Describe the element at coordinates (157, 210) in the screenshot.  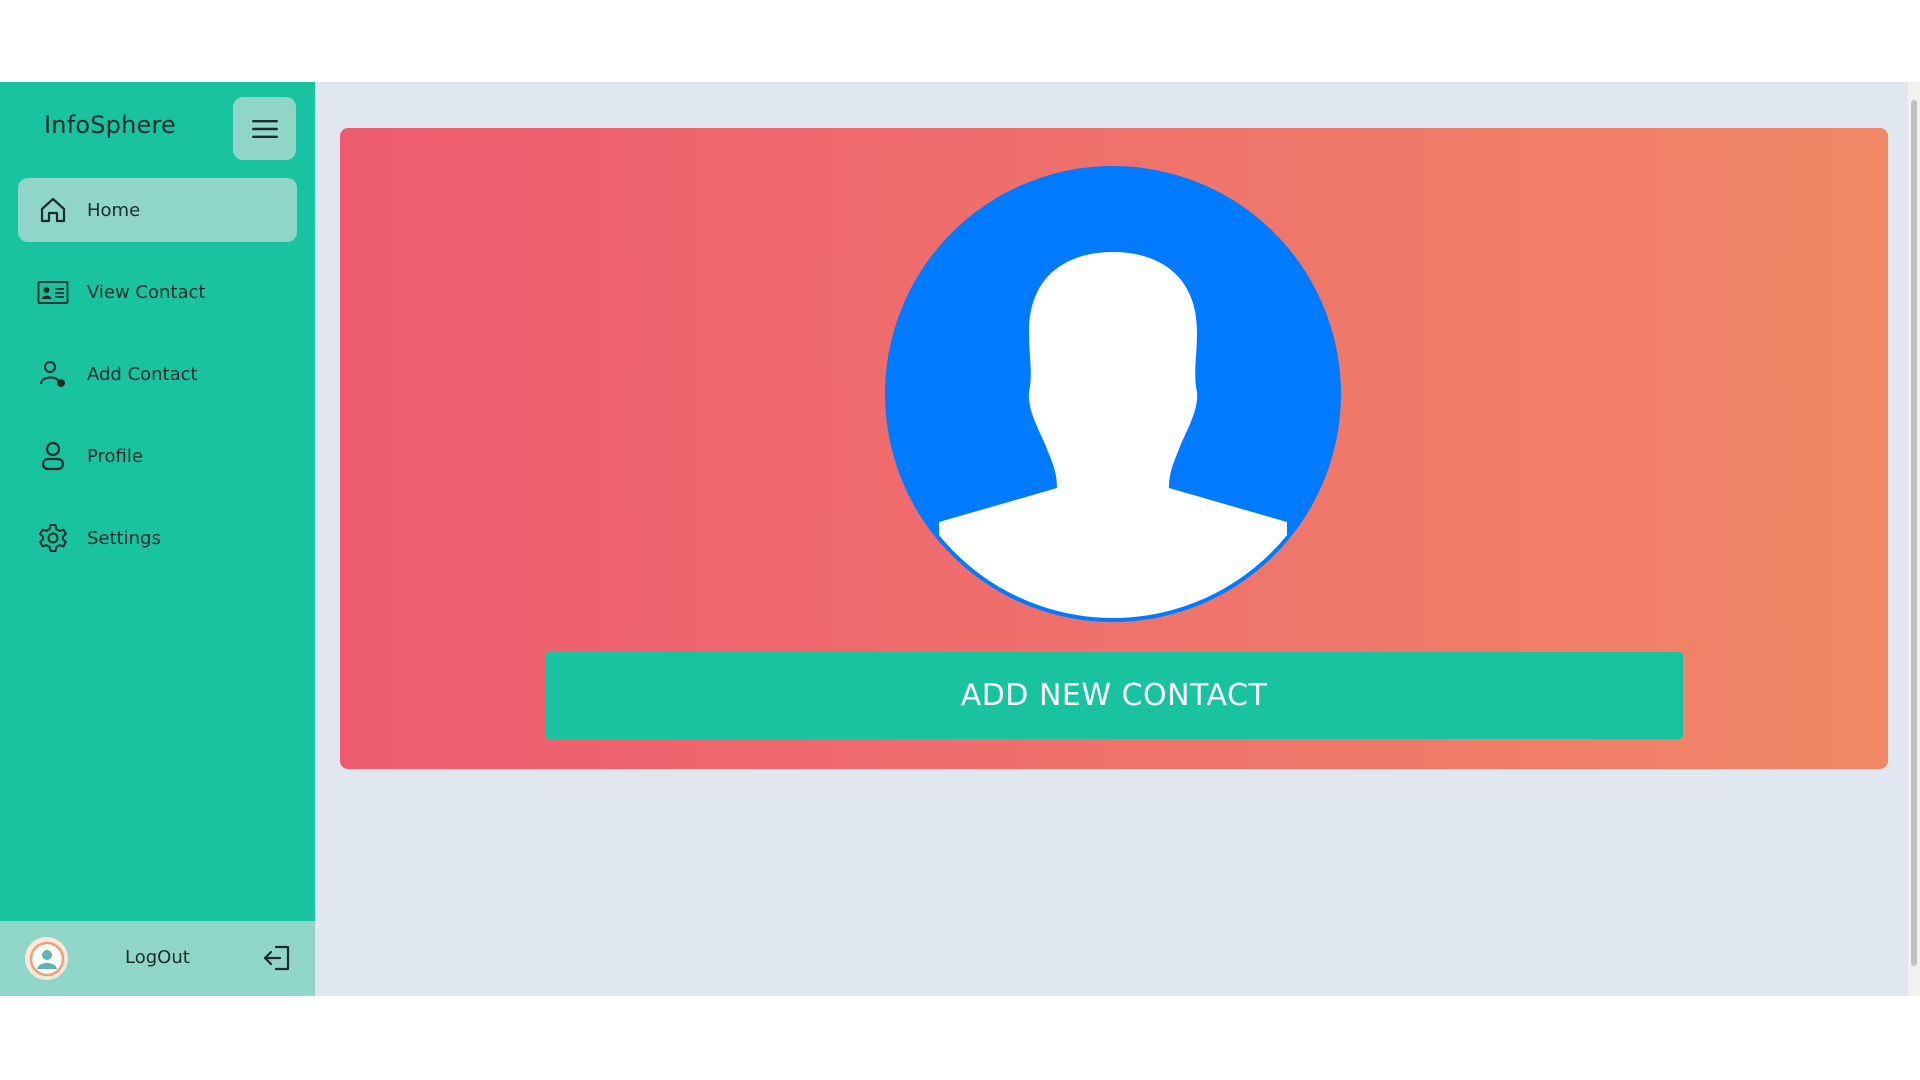
I see `sidebar-item-home: Home` at that location.